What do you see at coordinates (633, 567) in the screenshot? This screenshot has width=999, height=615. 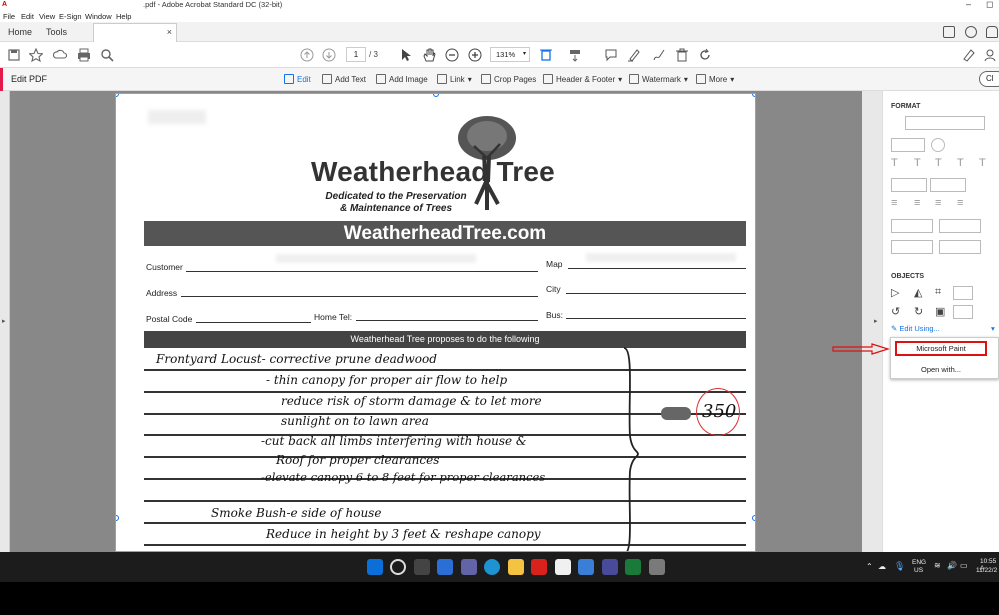 I see `excel-icon` at bounding box center [633, 567].